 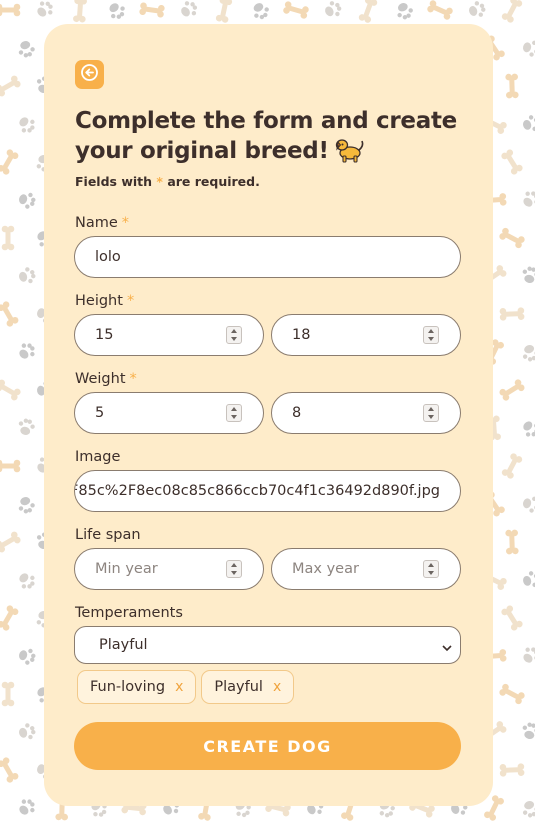 I want to click on create-dog-button: CREATE DOG, so click(x=267, y=746).